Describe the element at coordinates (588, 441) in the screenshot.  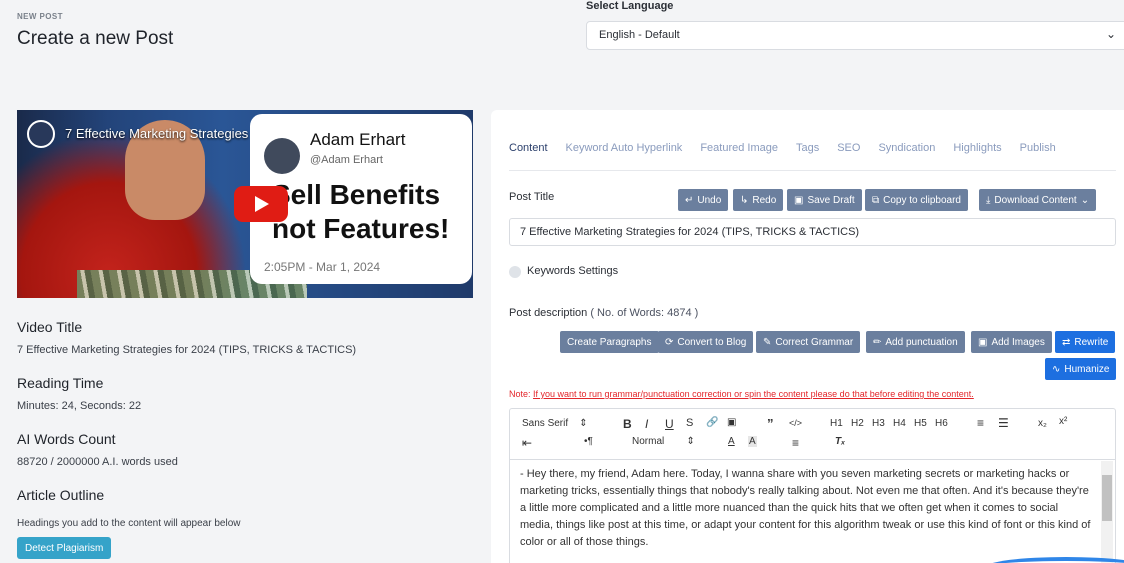
I see `text-direction-icon: •¶` at that location.